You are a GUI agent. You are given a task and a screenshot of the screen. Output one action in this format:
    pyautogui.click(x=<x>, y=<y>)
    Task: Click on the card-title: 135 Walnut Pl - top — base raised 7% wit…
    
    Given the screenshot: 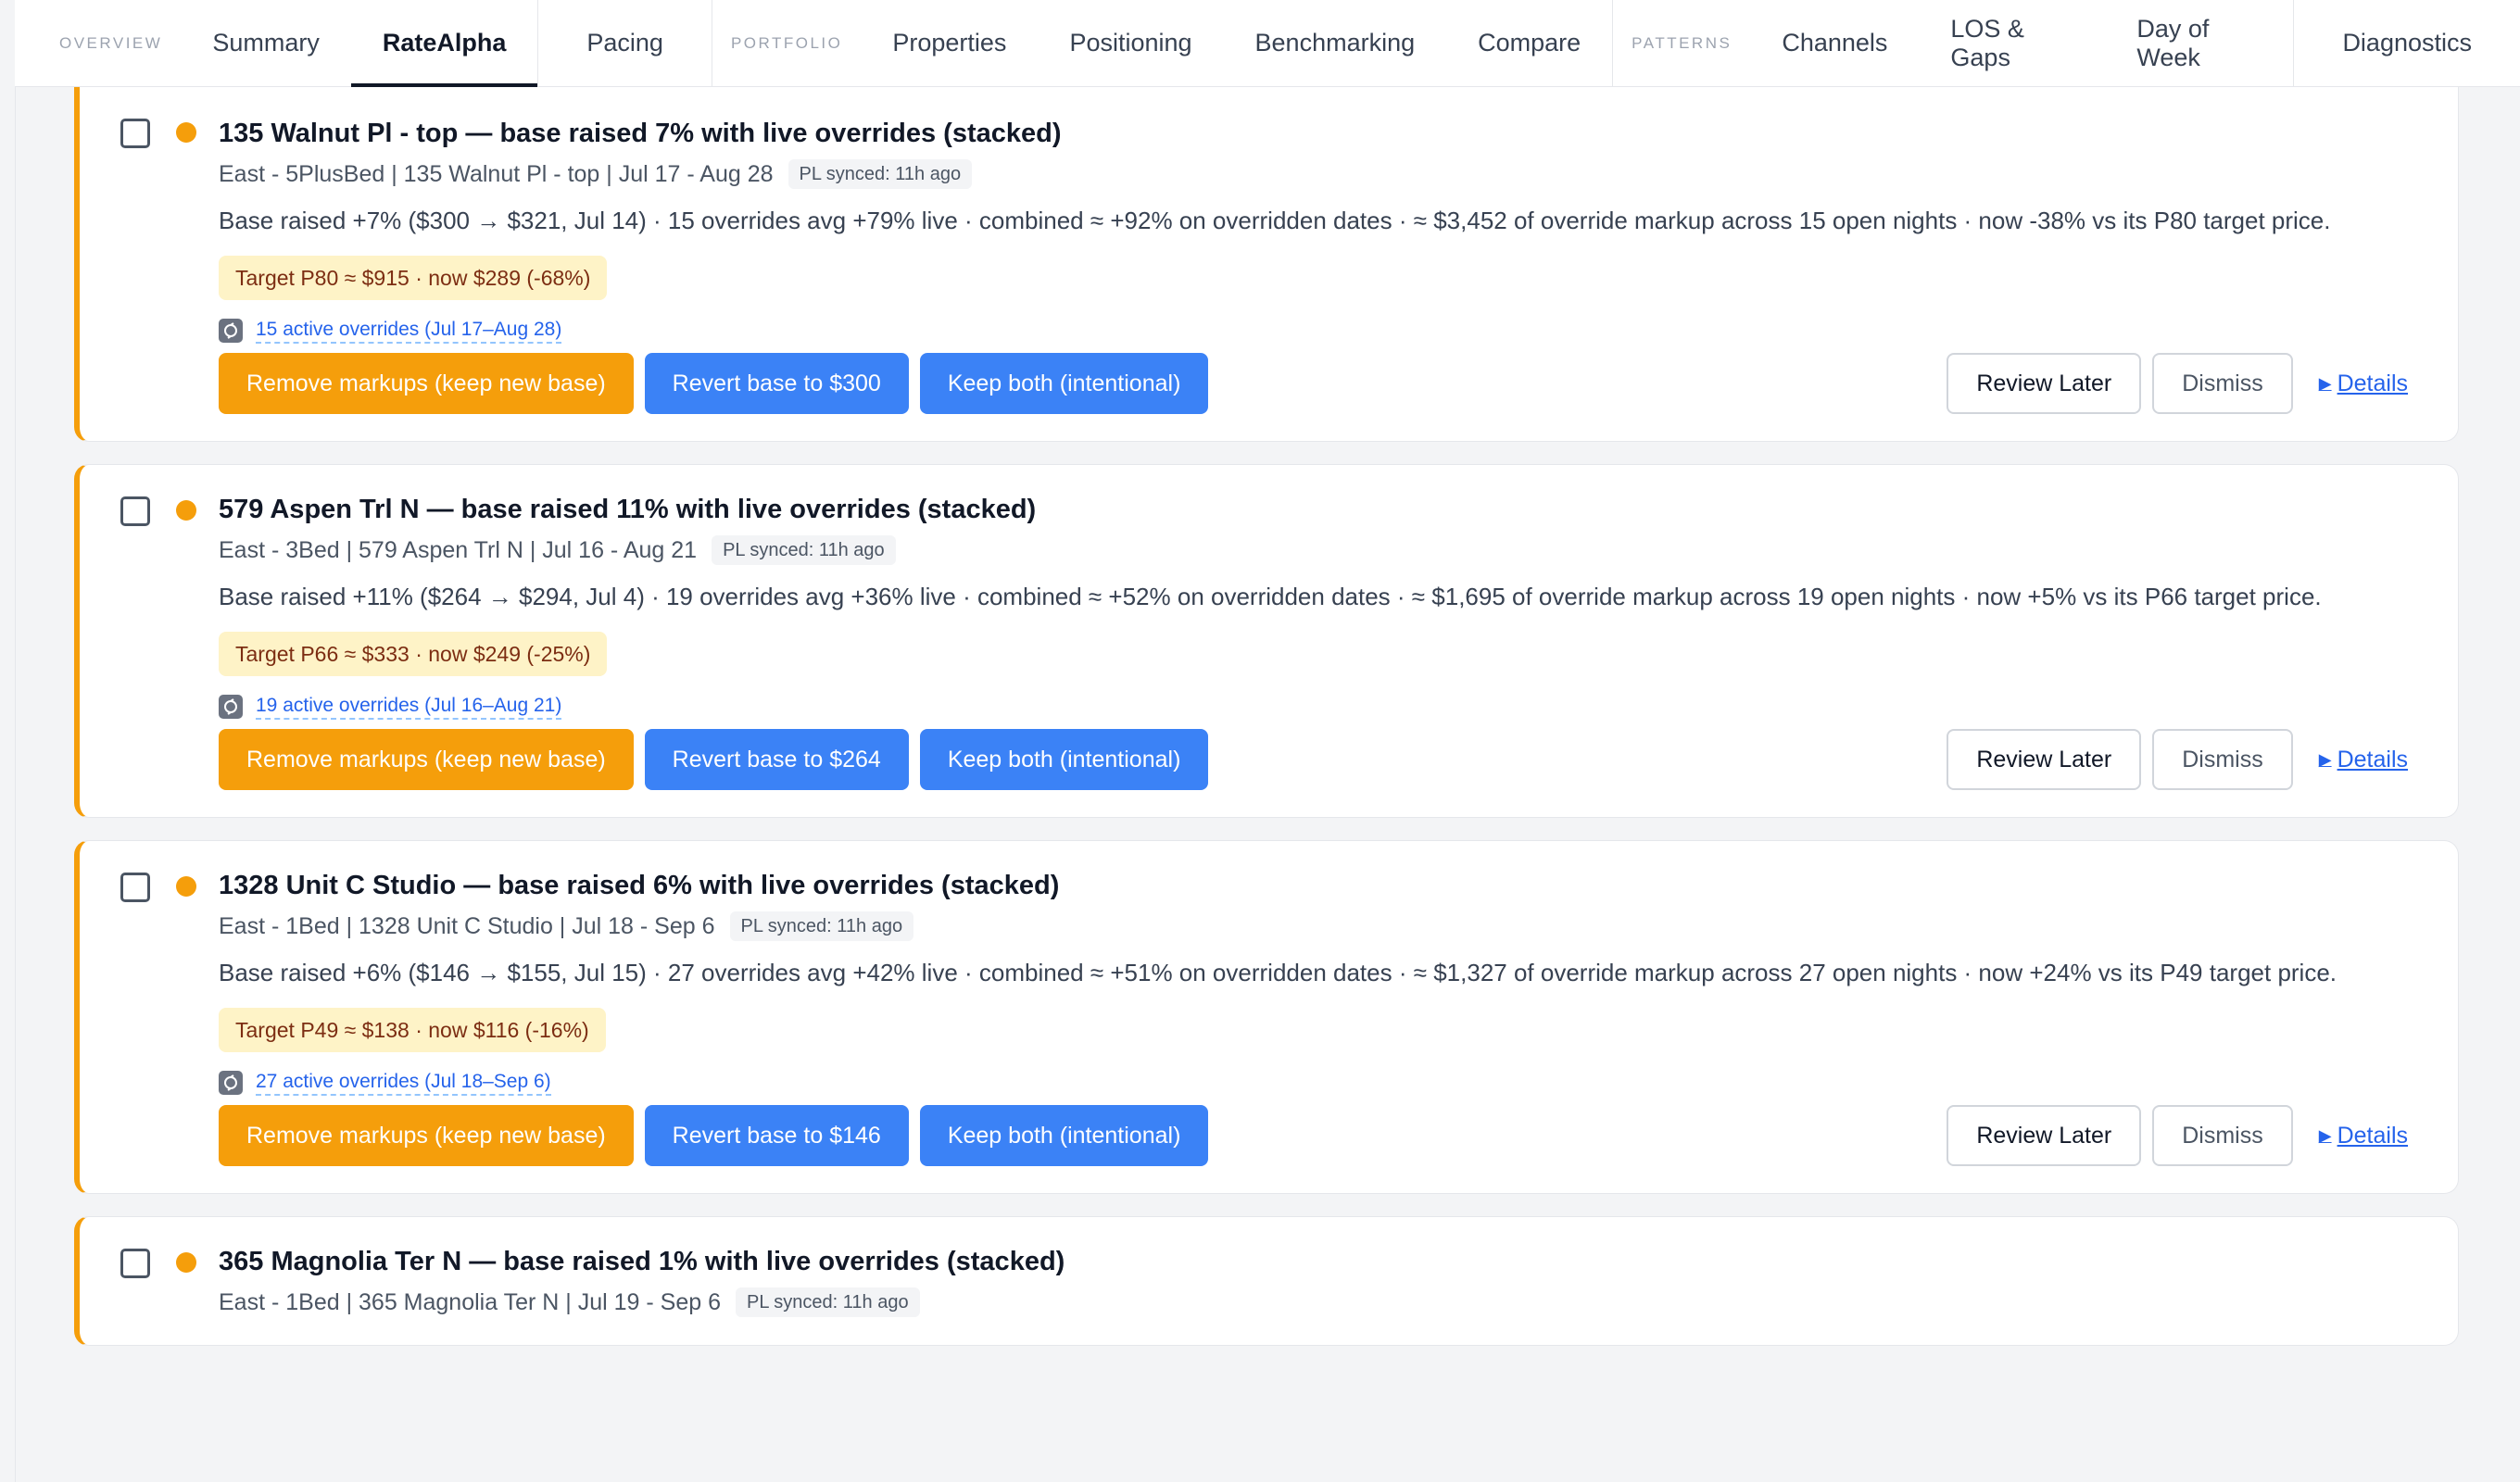 What is the action you would take?
    pyautogui.click(x=640, y=133)
    